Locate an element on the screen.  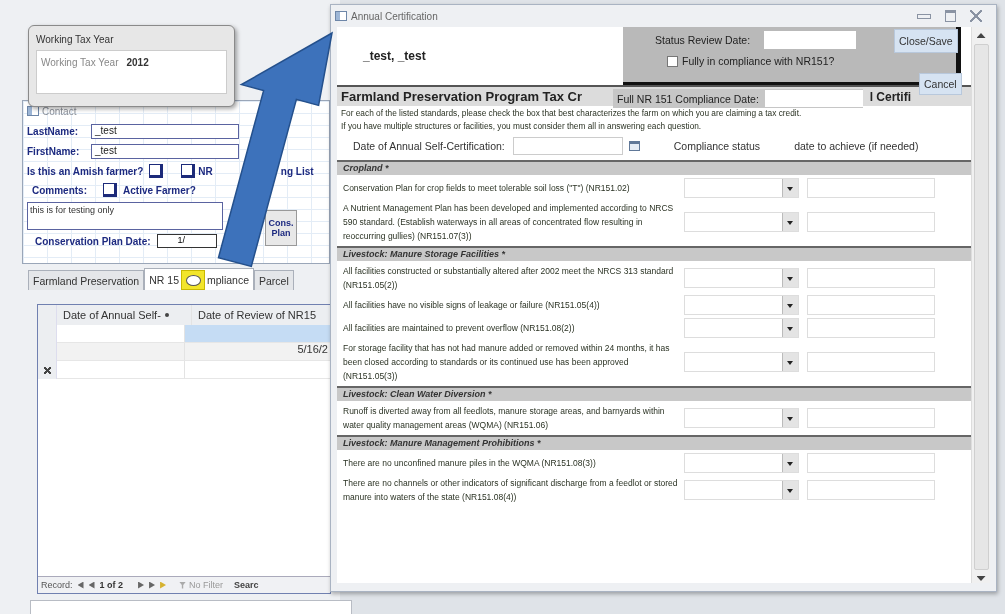
column-header: date to achieve (if needed) is located at coordinates (856, 146).